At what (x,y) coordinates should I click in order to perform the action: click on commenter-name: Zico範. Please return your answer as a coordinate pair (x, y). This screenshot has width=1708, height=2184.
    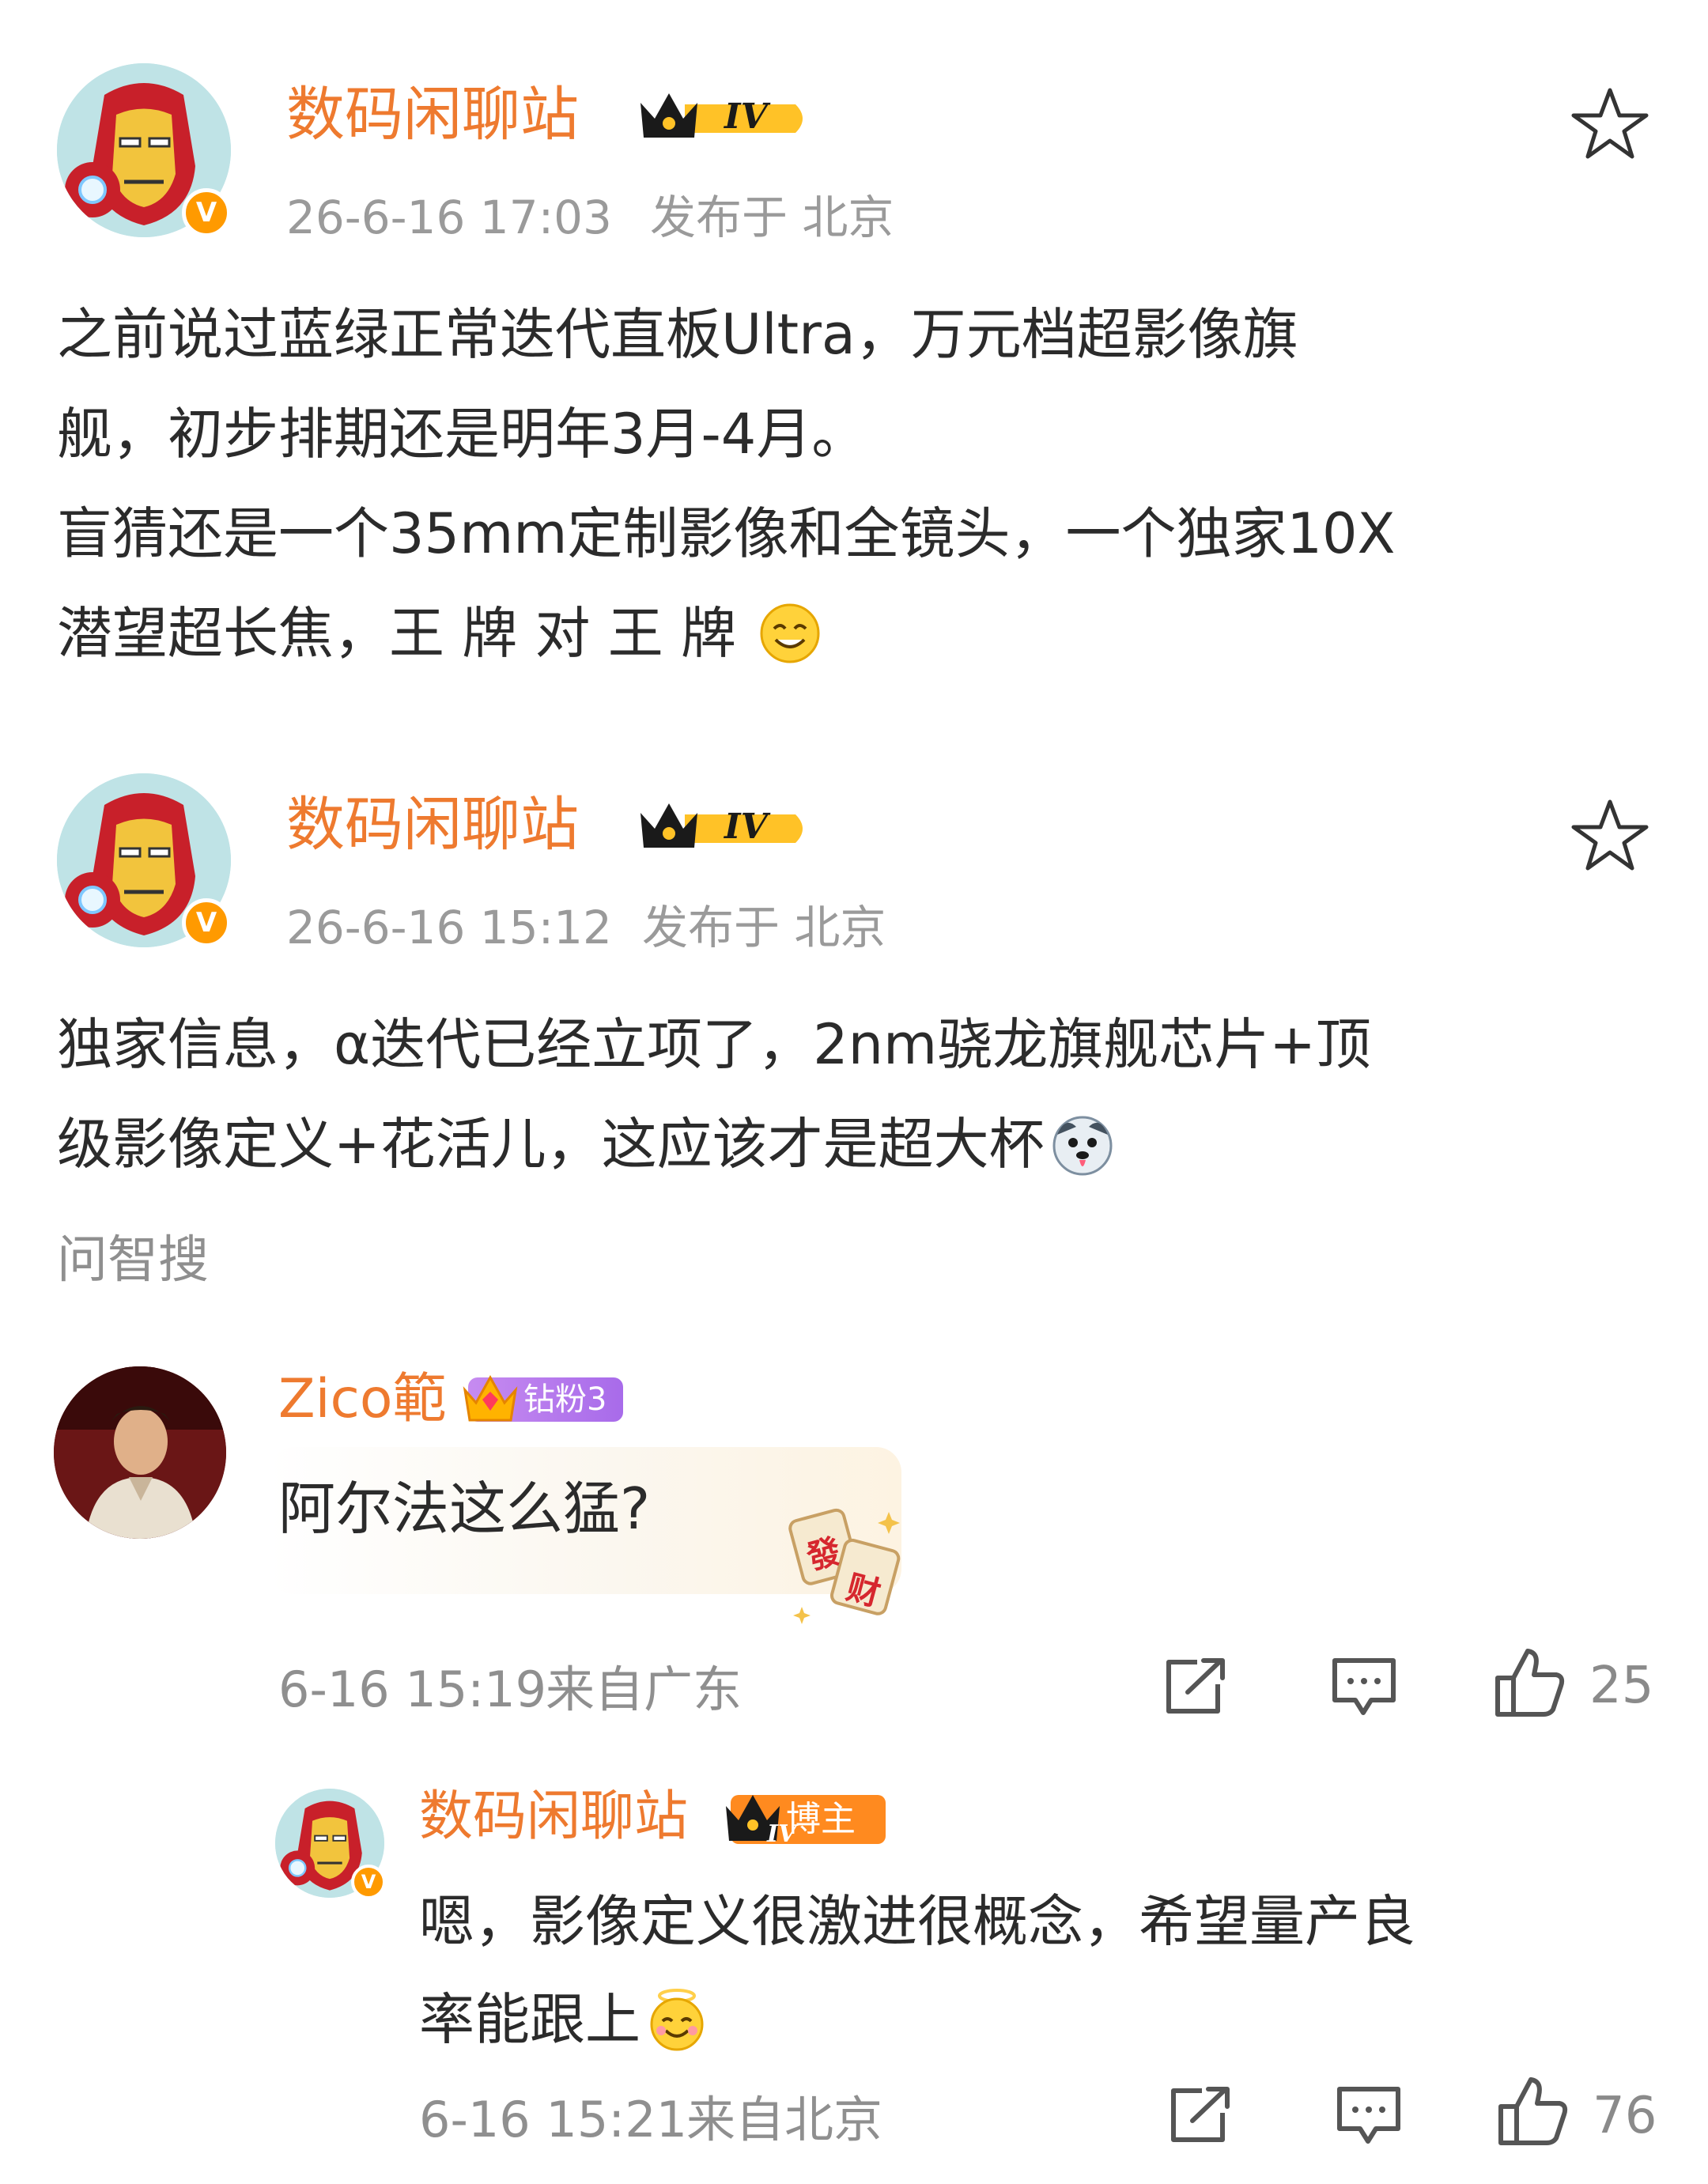
    Looking at the image, I should click on (362, 1399).